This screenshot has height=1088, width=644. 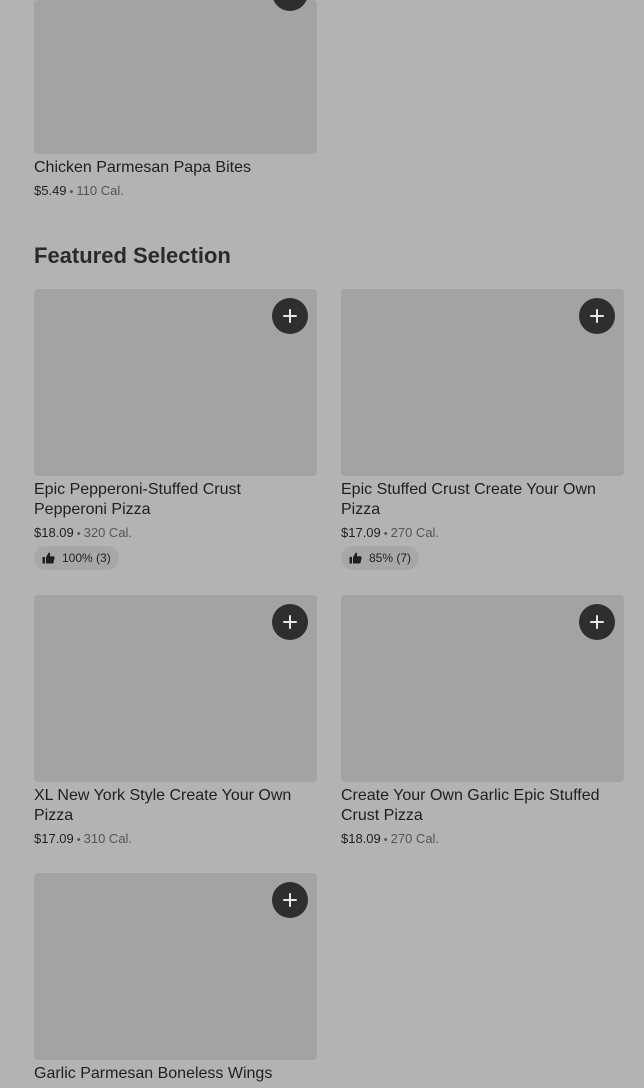 I want to click on item-meta: $17.09 • 310 Cal., so click(x=83, y=839).